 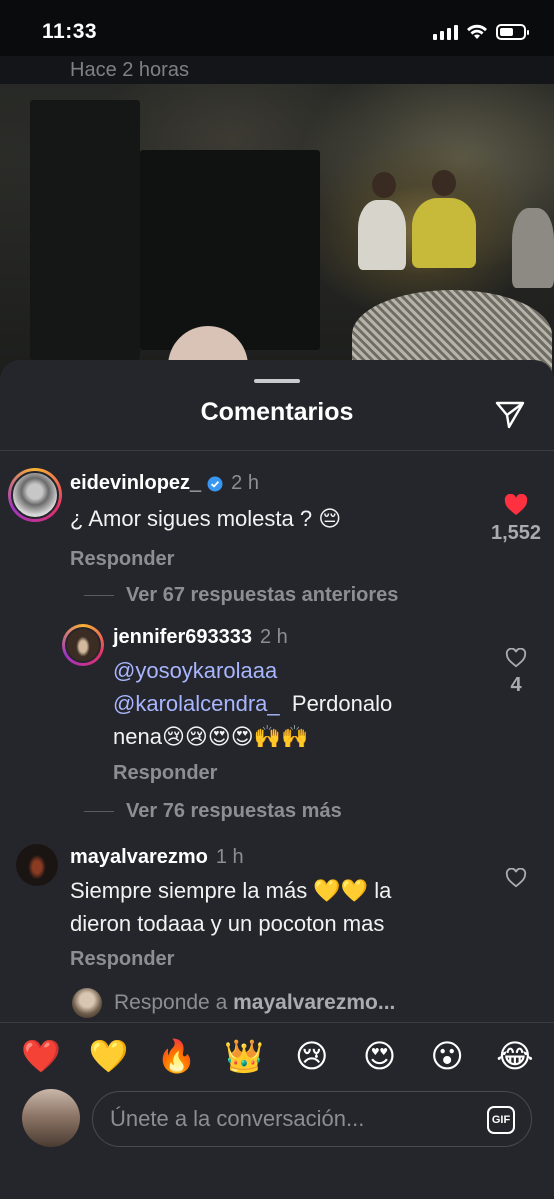 I want to click on comment-input: Únete a la conversación... GIF, so click(x=312, y=1119).